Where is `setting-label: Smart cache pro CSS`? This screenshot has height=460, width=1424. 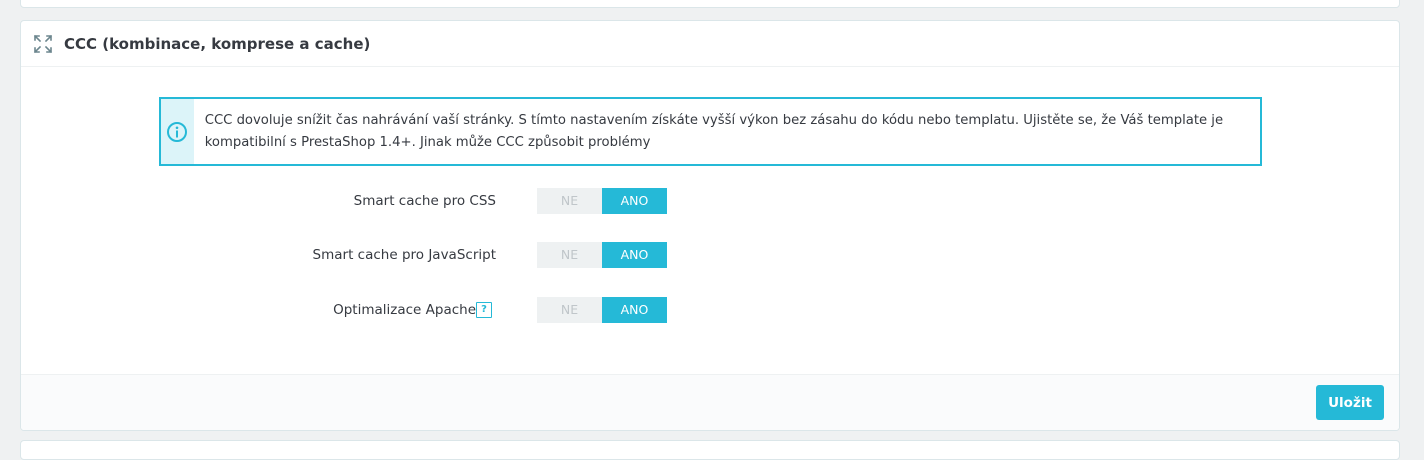
setting-label: Smart cache pro CSS is located at coordinates (424, 201).